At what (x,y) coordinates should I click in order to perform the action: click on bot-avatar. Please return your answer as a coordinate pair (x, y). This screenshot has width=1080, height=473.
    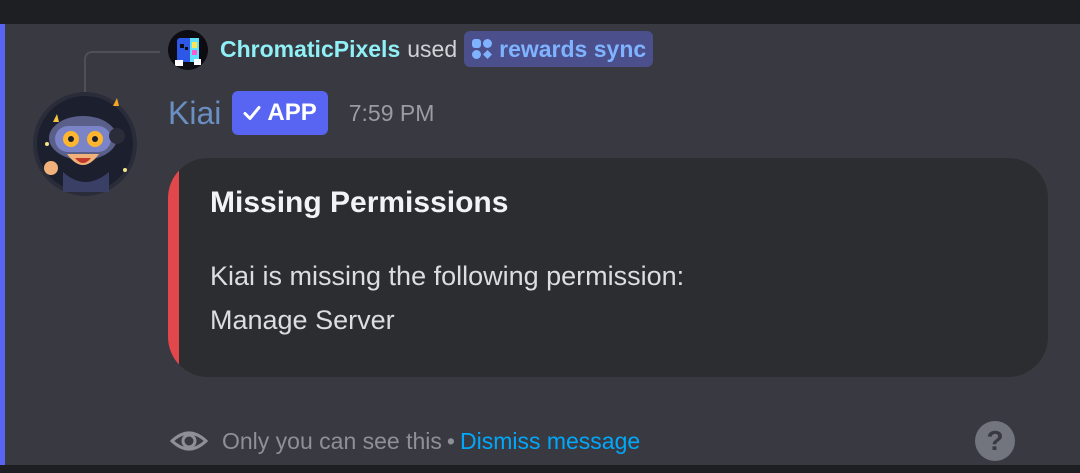
    Looking at the image, I should click on (85, 144).